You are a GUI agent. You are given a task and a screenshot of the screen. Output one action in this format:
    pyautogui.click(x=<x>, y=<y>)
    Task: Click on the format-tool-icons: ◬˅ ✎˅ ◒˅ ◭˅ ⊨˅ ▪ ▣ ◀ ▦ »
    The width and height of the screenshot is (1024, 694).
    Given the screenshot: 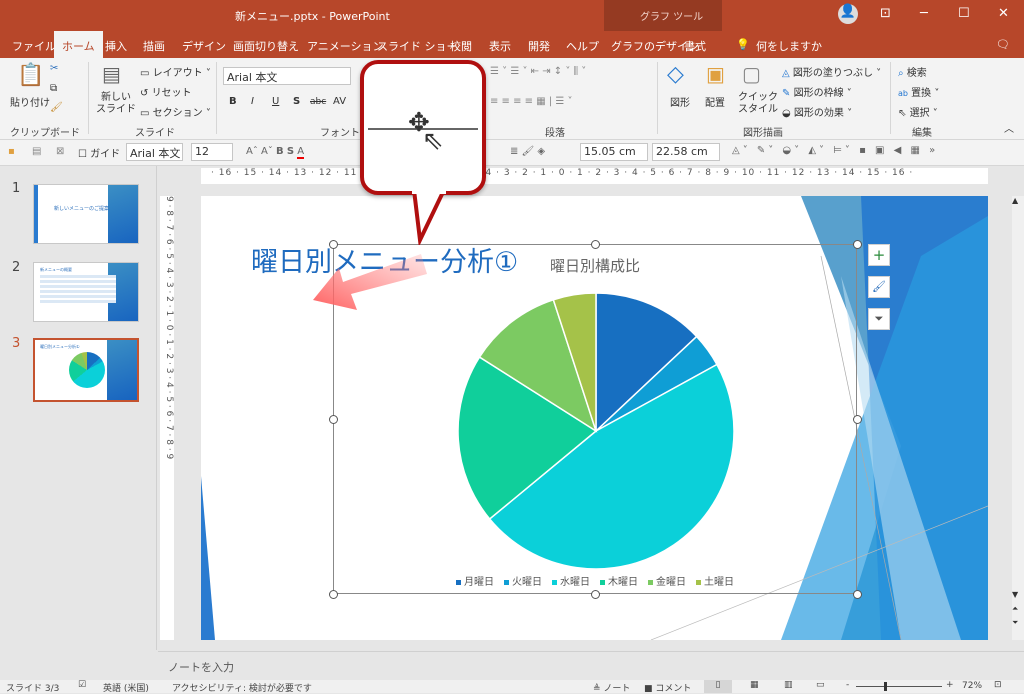 What is the action you would take?
    pyautogui.click(x=835, y=150)
    